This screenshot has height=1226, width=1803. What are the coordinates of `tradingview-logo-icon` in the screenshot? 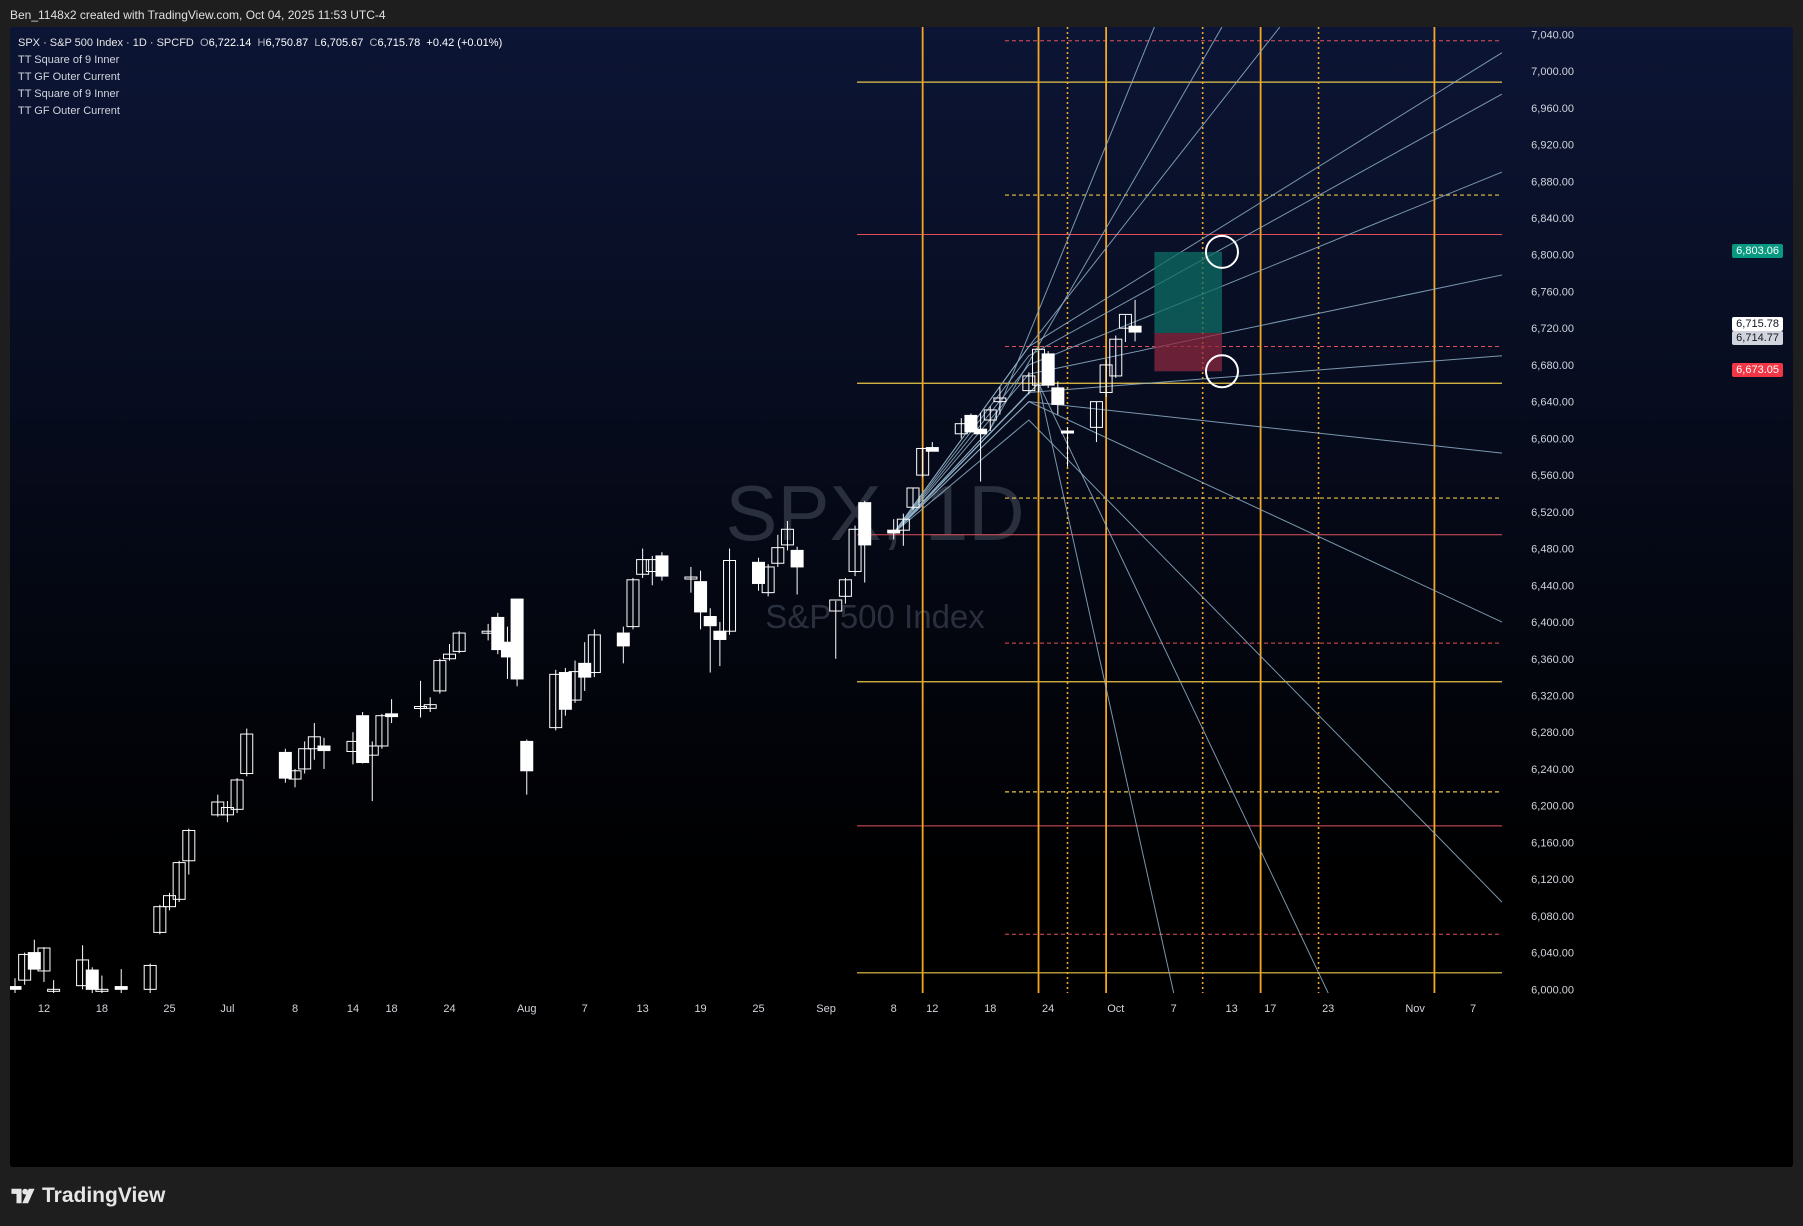 It's located at (23, 1196).